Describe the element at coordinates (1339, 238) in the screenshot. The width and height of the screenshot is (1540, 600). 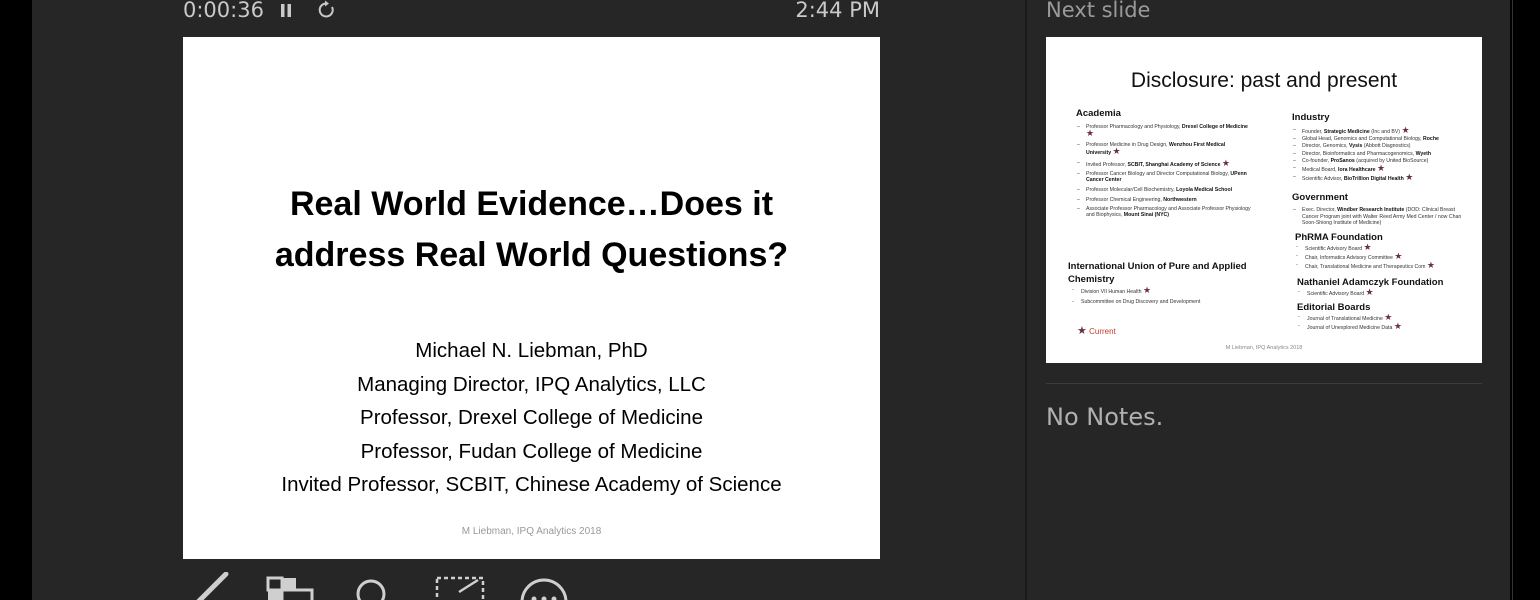
I see `section-heading: PhRMA Foundation` at that location.